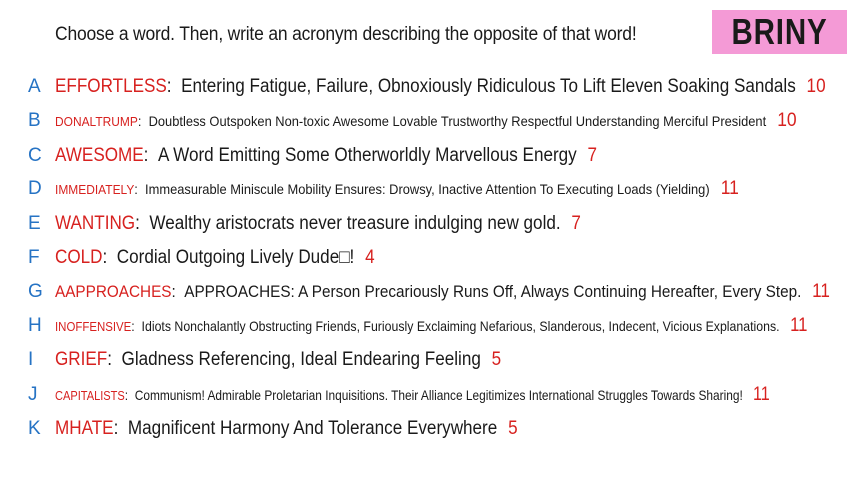 This screenshot has width=853, height=480. Describe the element at coordinates (95, 223) in the screenshot. I see `entry-word: WANTING` at that location.